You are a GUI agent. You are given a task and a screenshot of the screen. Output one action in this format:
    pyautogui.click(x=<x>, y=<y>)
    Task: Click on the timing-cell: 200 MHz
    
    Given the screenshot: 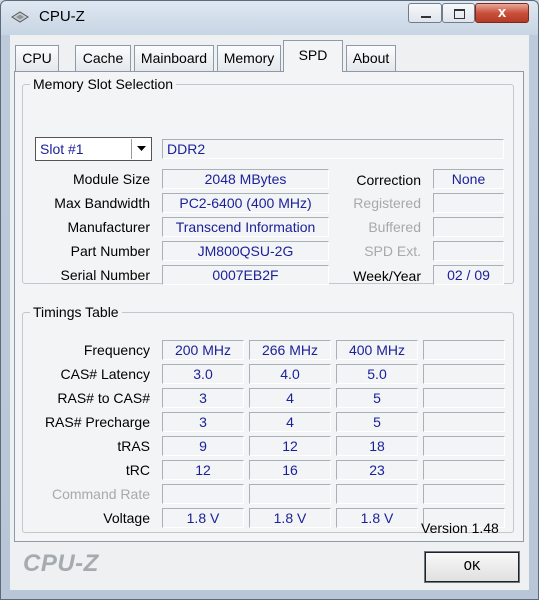 What is the action you would take?
    pyautogui.click(x=203, y=350)
    